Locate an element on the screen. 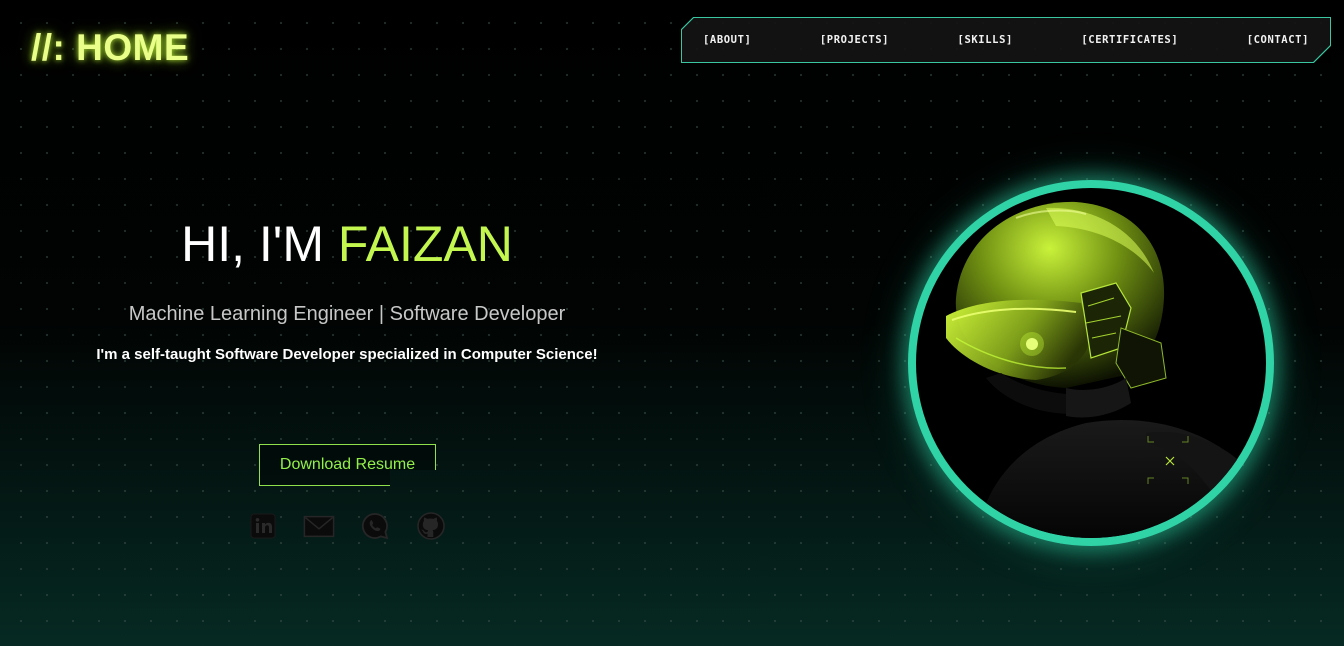  hero-name: FAIZAN is located at coordinates (425, 244).